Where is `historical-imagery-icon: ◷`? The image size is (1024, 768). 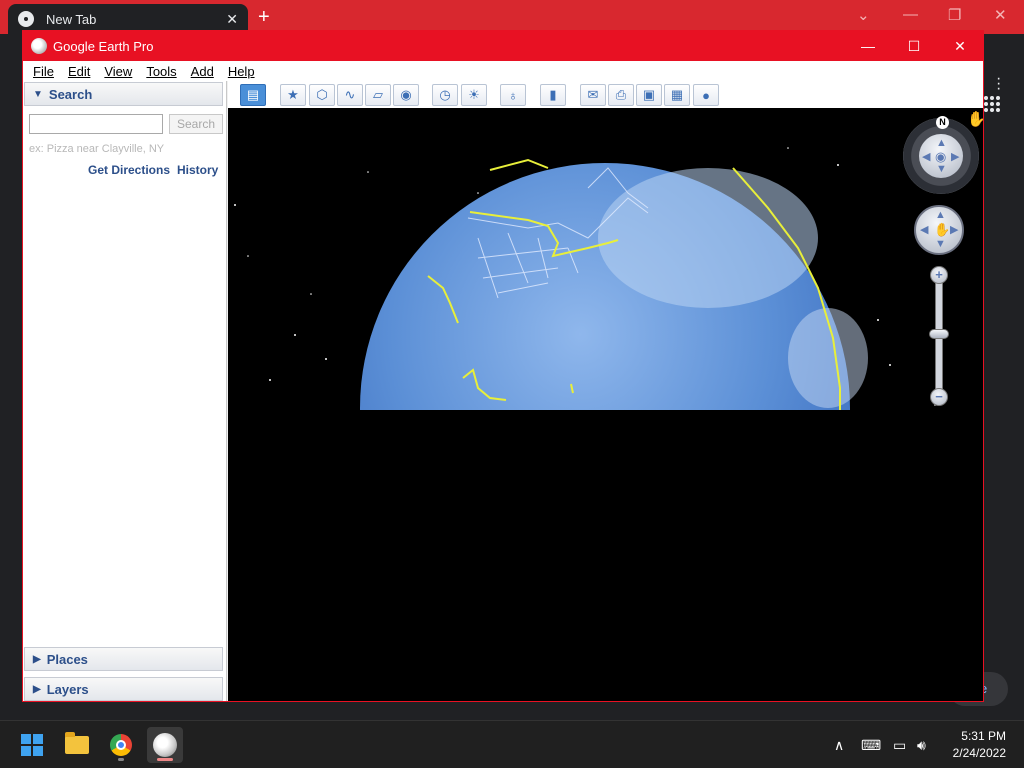
historical-imagery-icon: ◷ is located at coordinates (445, 95).